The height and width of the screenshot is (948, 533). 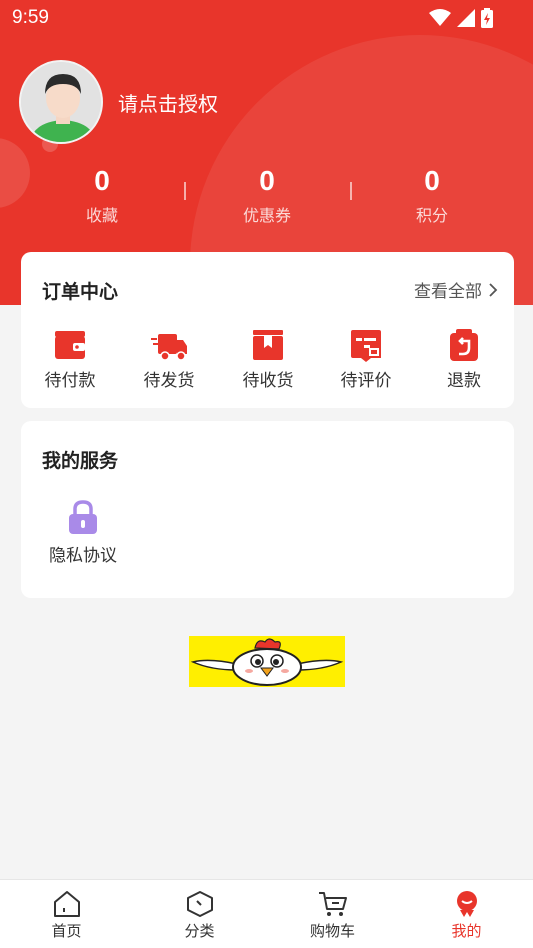 I want to click on status-bar: 9:59, so click(x=266, y=18).